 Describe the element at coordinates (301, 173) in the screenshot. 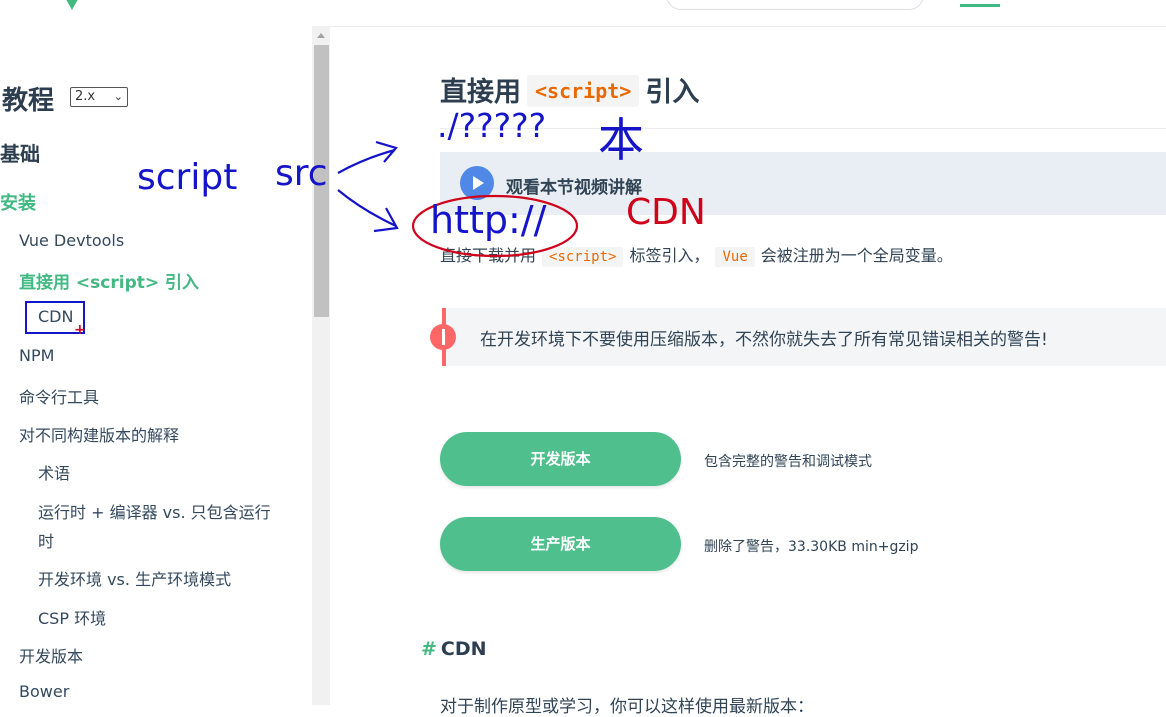

I see `annotation-src: src` at that location.